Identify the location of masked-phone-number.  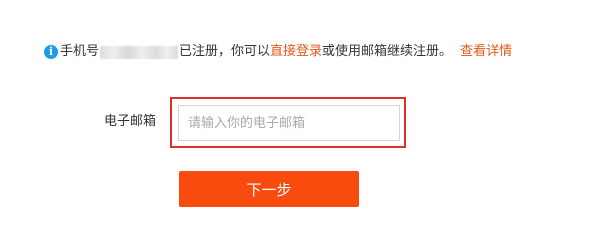
(139, 52).